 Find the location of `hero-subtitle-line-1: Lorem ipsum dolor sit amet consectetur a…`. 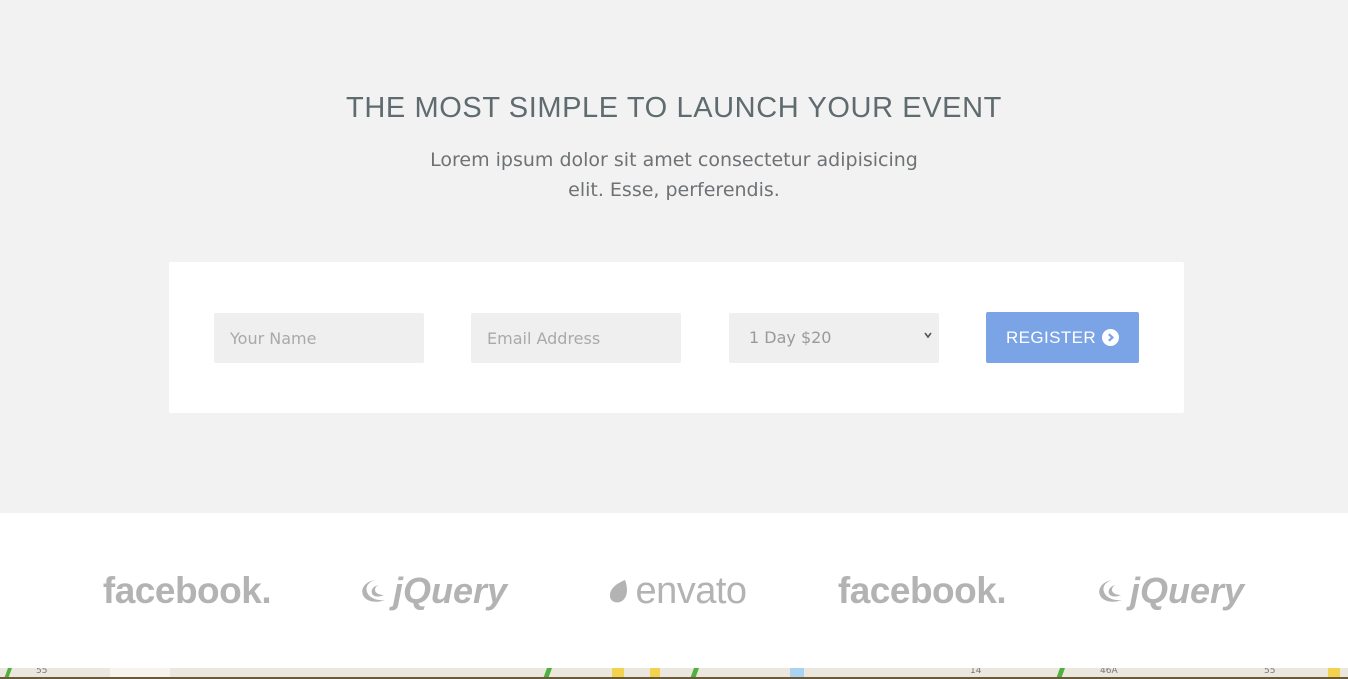

hero-subtitle-line-1: Lorem ipsum dolor sit amet consectetur a… is located at coordinates (674, 160).